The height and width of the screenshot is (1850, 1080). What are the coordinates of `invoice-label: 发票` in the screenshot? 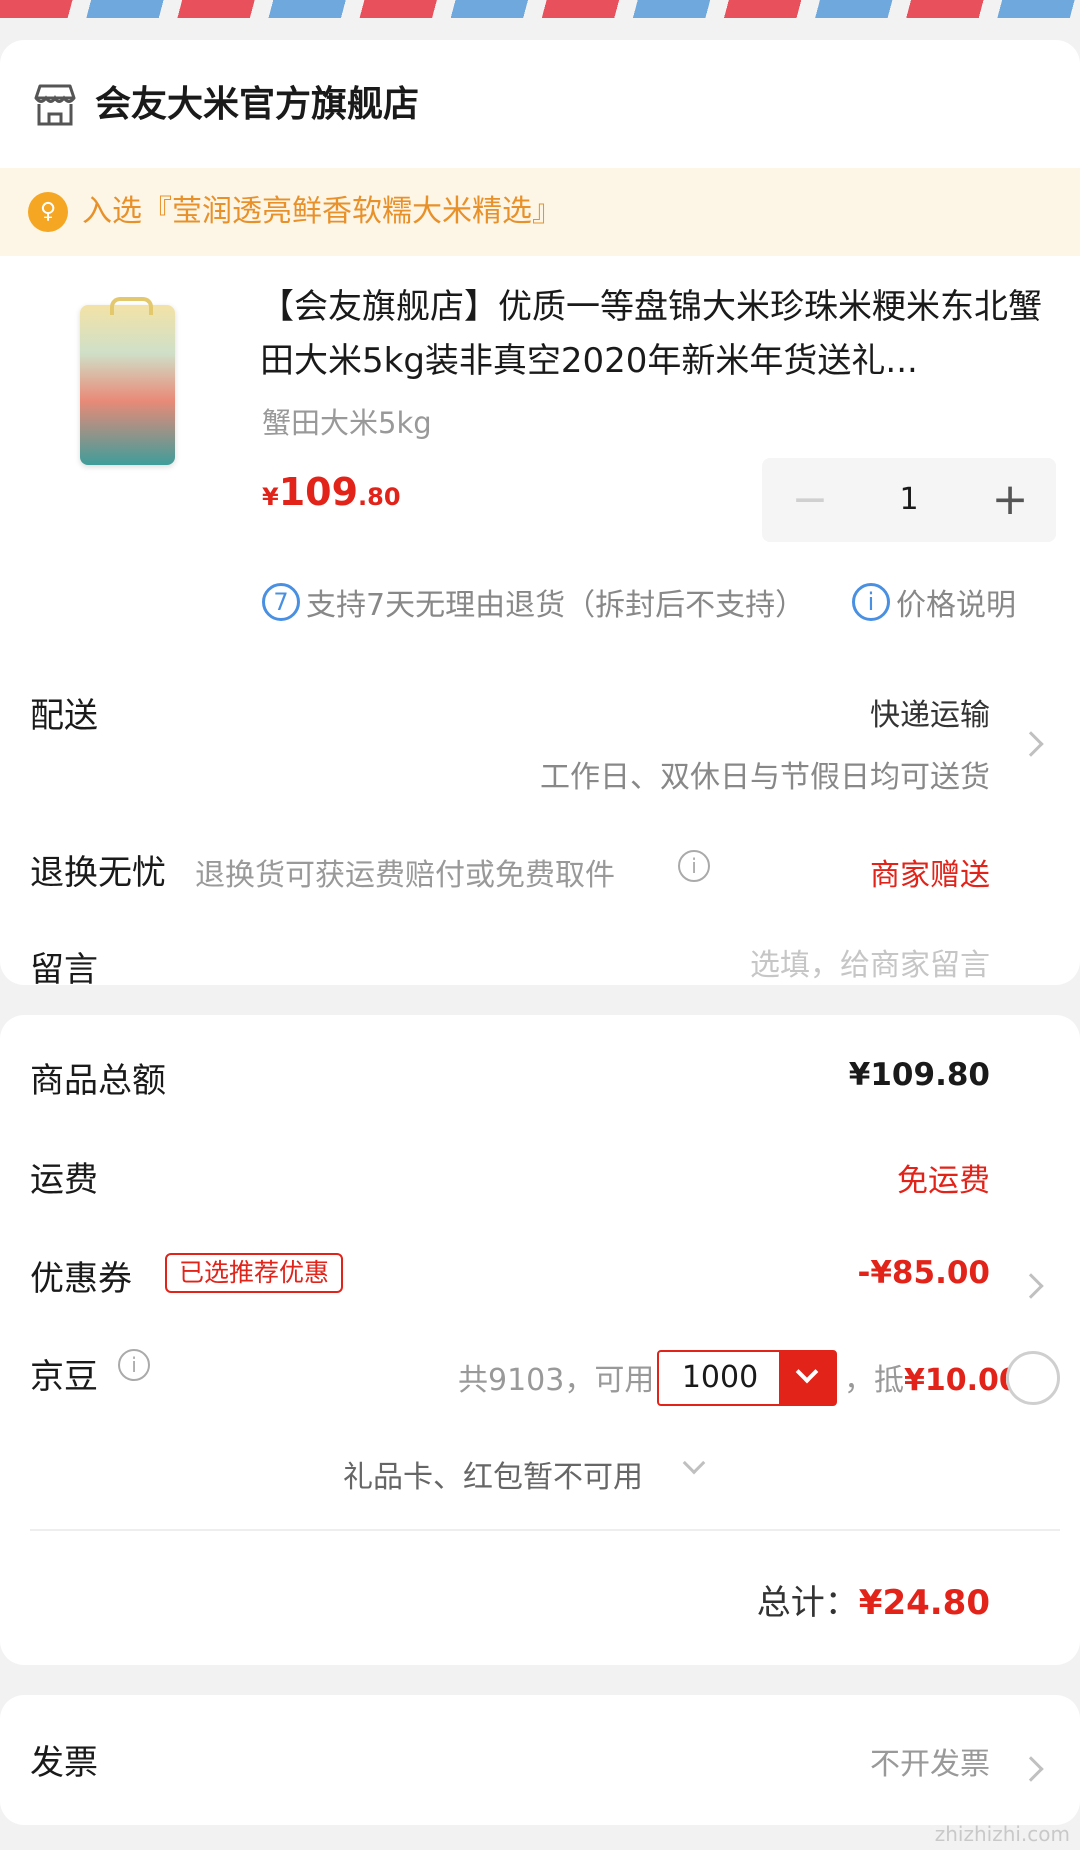 It's located at (64, 1763).